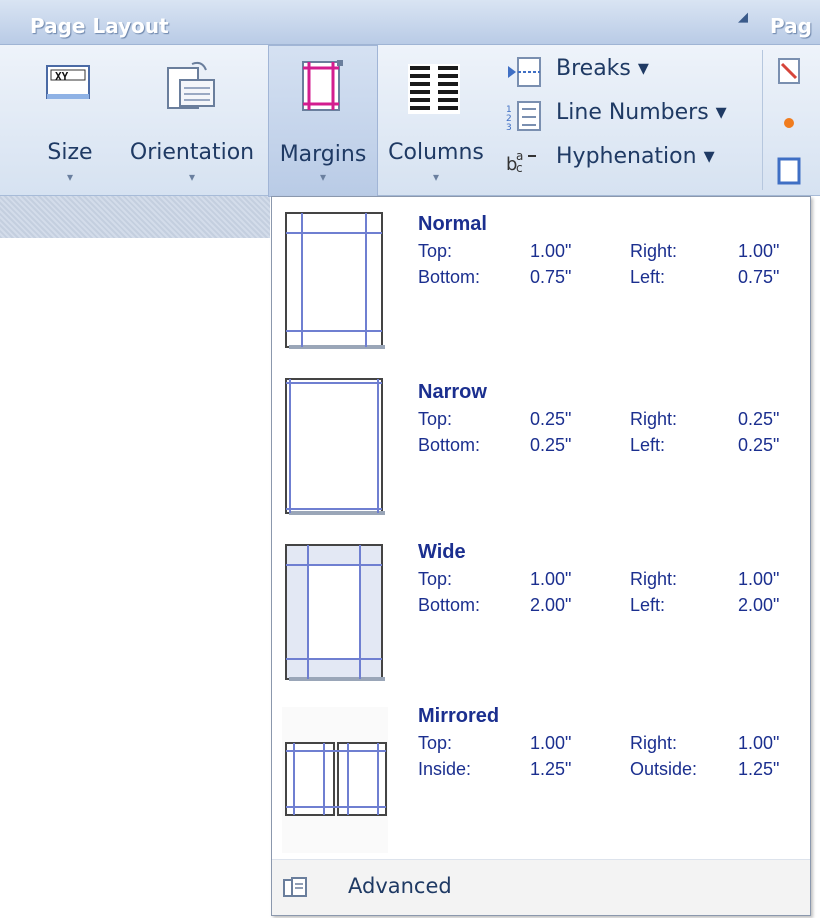 The height and width of the screenshot is (918, 820). I want to click on ribbon-footer-strip, so click(135, 217).